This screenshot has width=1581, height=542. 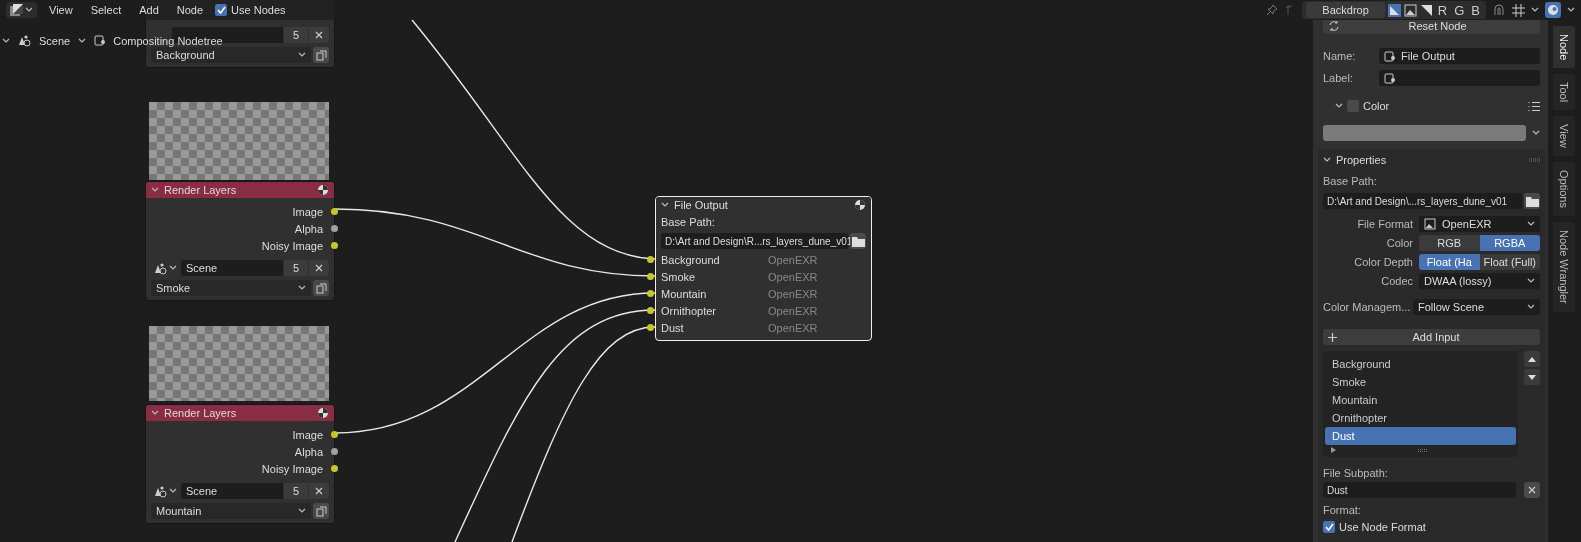 I want to click on menu-item: Select, so click(x=106, y=10).